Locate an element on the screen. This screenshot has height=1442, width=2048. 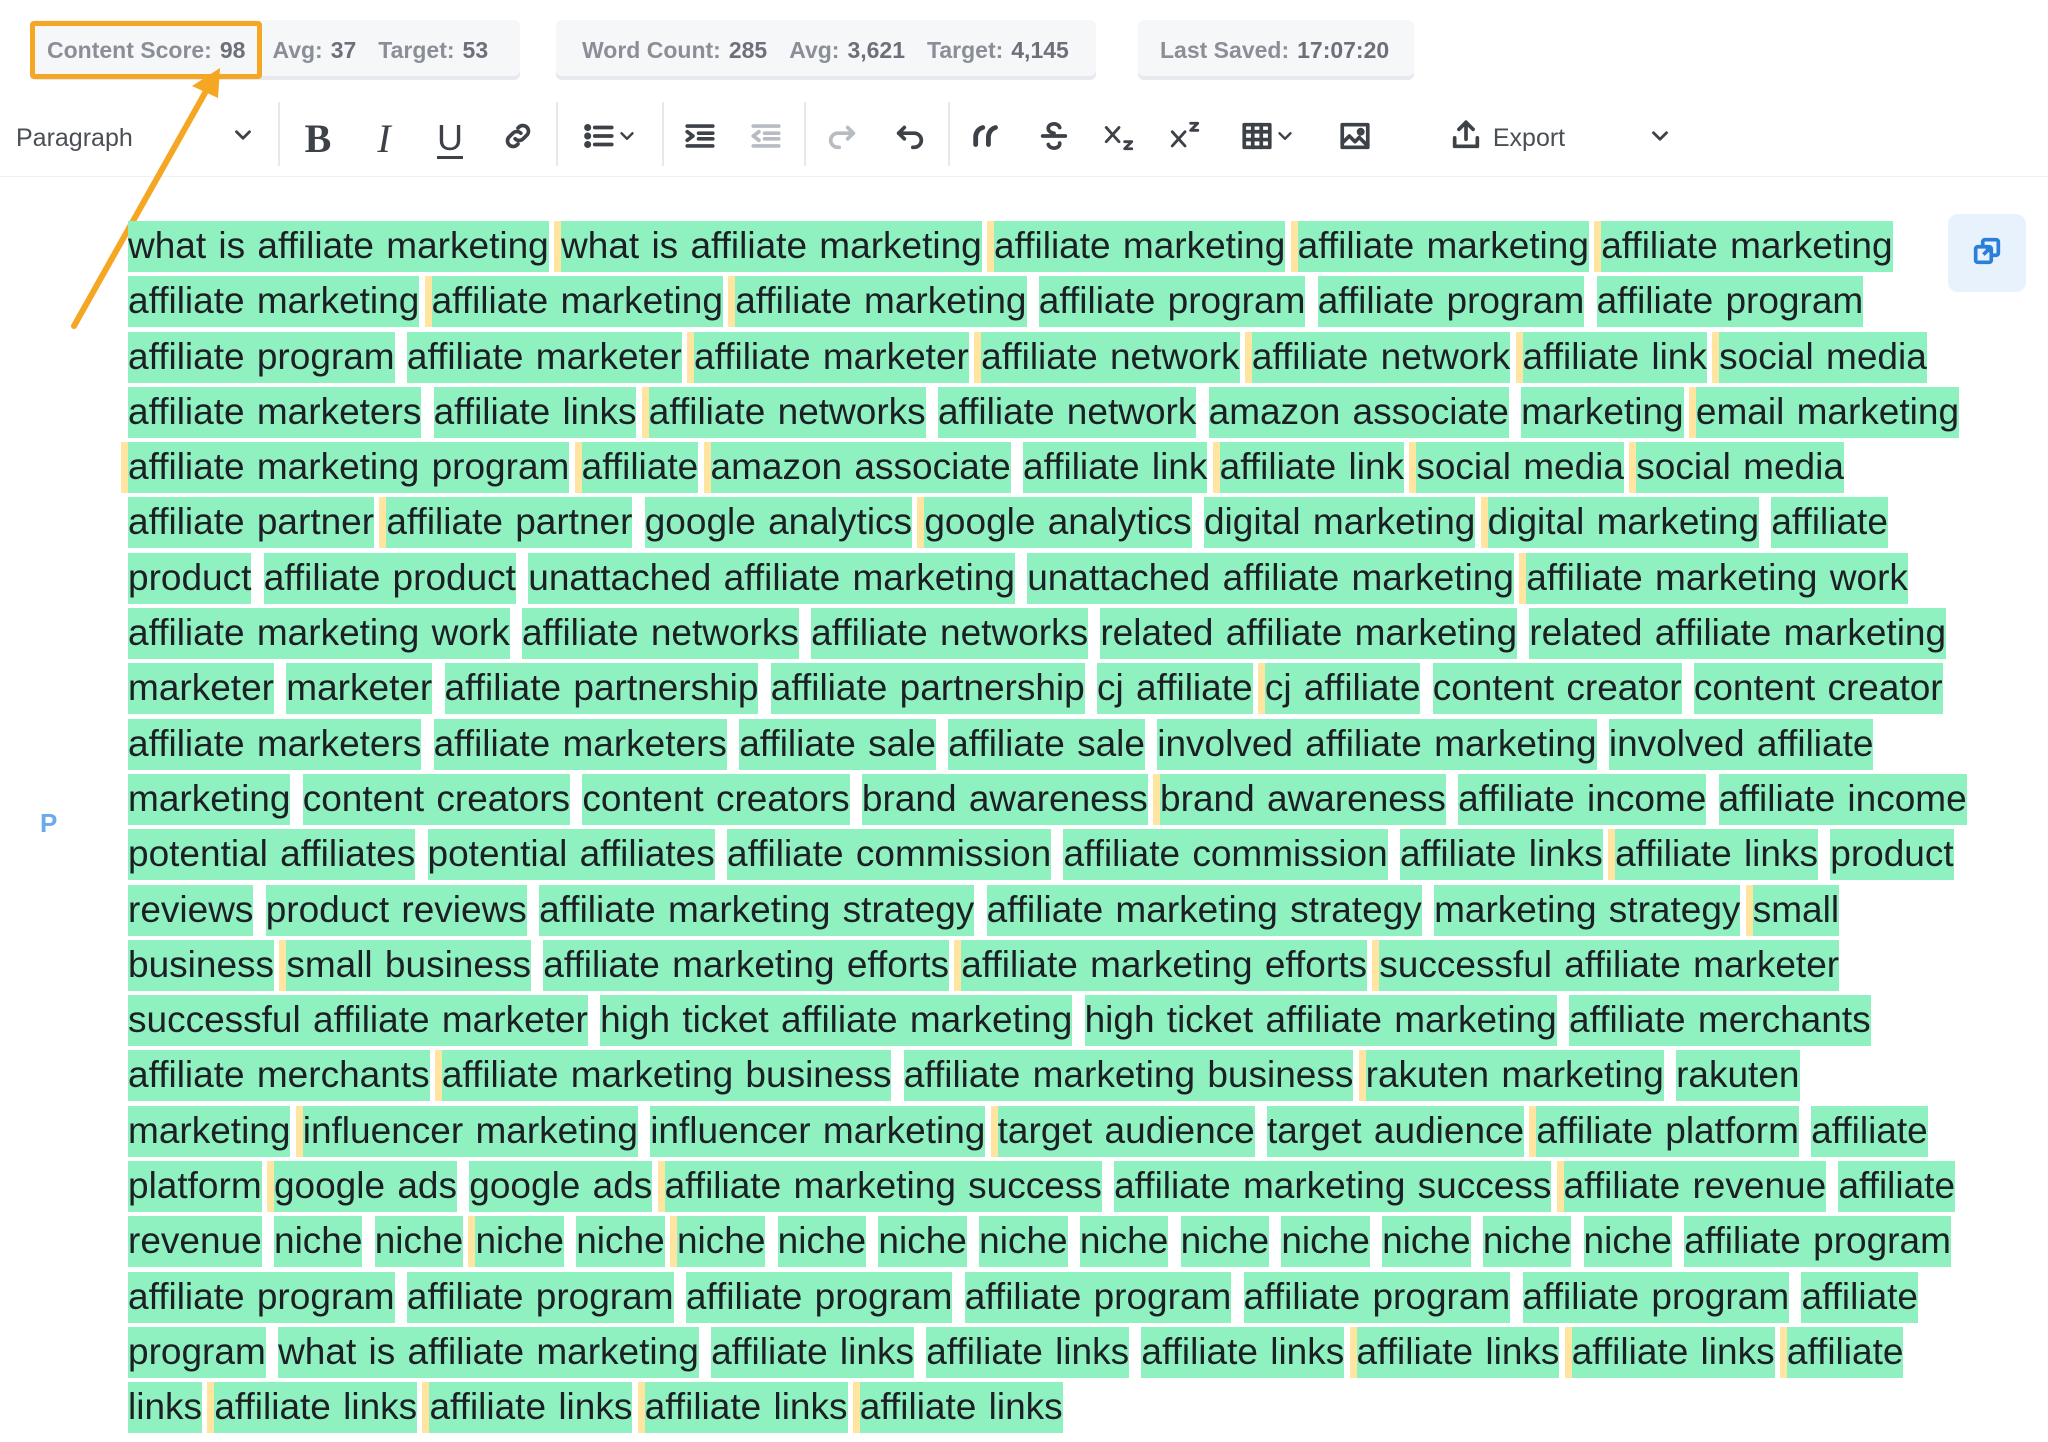
underline-button: U is located at coordinates (450, 138).